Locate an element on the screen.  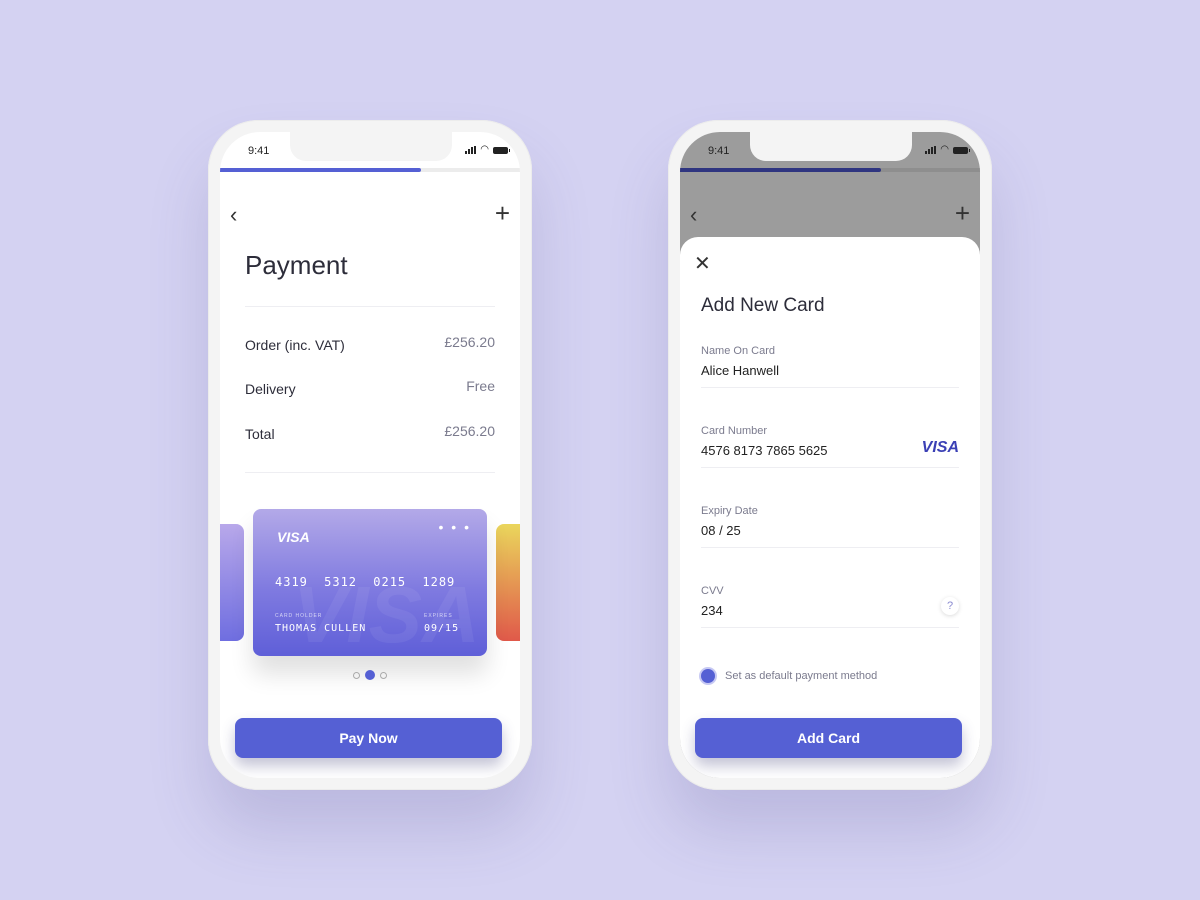
close-icon: ✕ is located at coordinates (702, 263).